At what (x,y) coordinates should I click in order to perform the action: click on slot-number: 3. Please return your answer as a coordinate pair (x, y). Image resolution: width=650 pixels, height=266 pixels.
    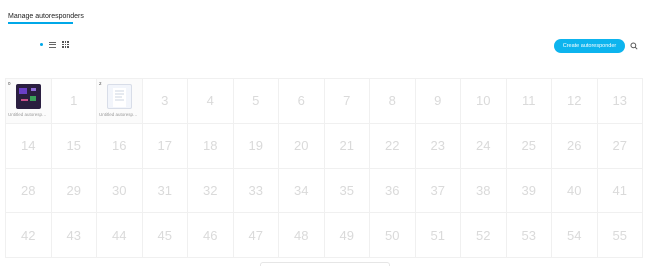
    Looking at the image, I should click on (165, 101).